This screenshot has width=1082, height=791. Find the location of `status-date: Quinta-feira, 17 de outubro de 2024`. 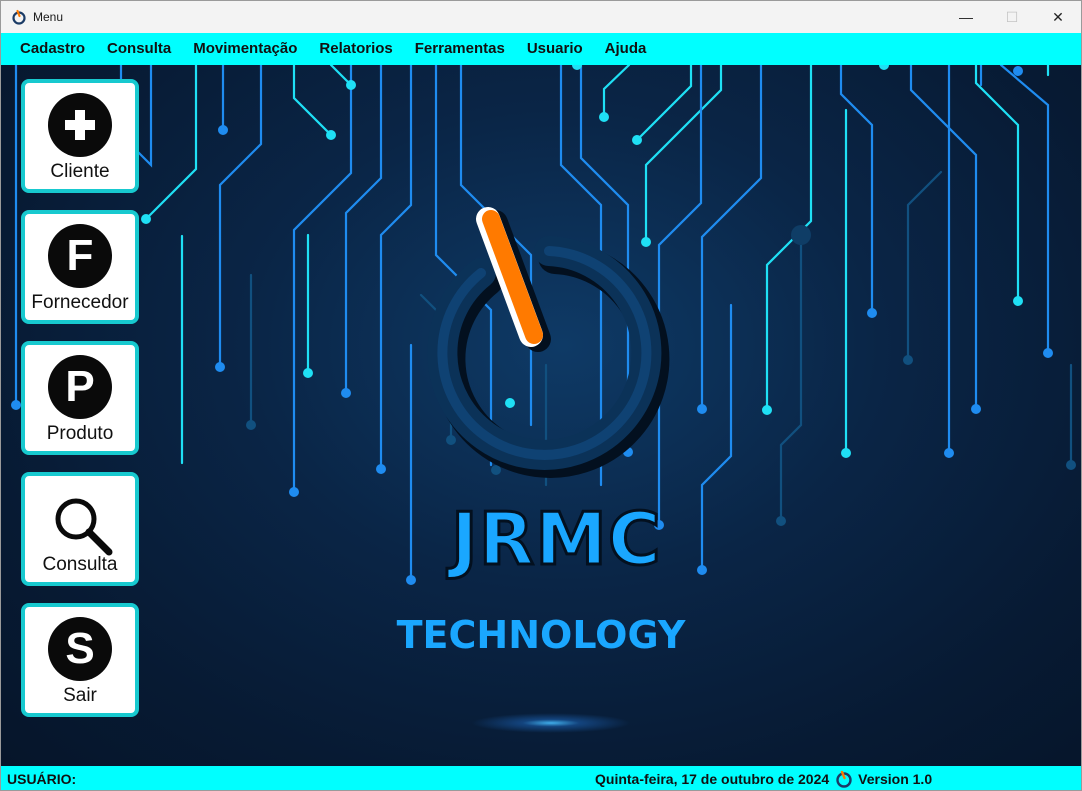

status-date: Quinta-feira, 17 de outubro de 2024 is located at coordinates (712, 779).